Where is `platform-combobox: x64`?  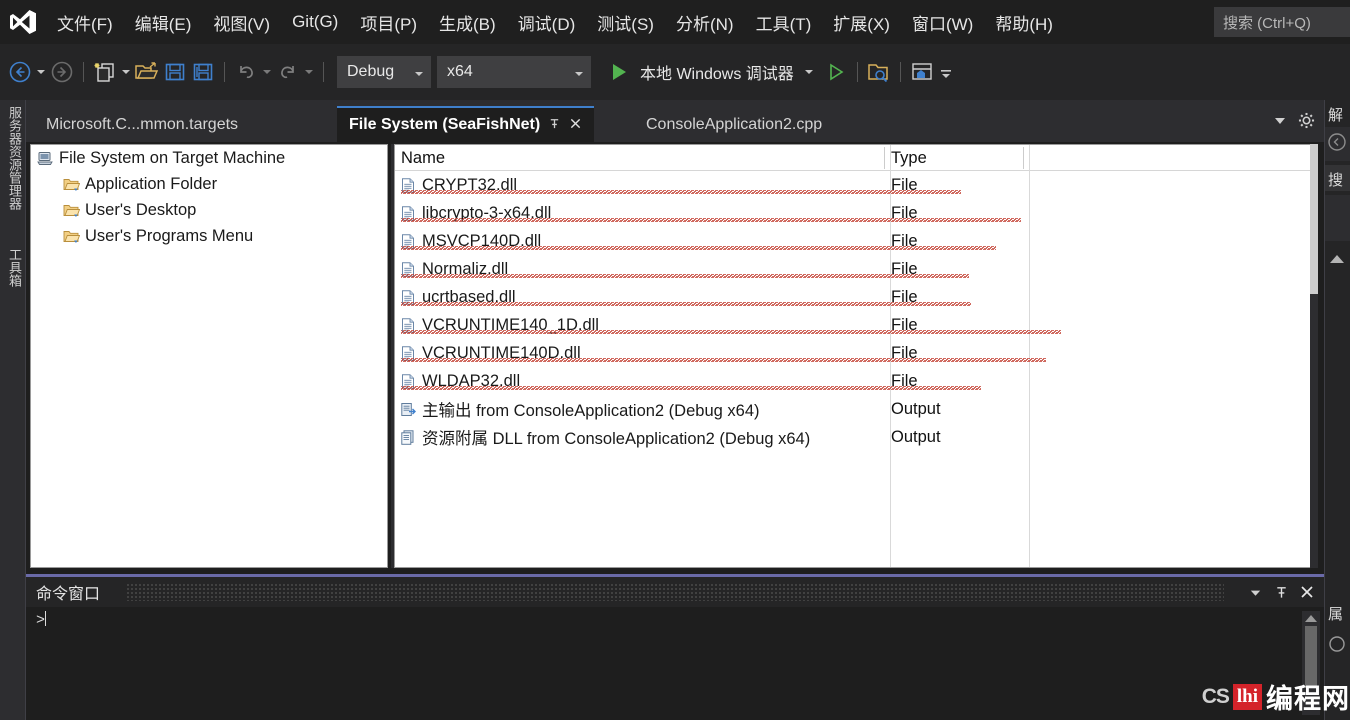 platform-combobox: x64 is located at coordinates (514, 72).